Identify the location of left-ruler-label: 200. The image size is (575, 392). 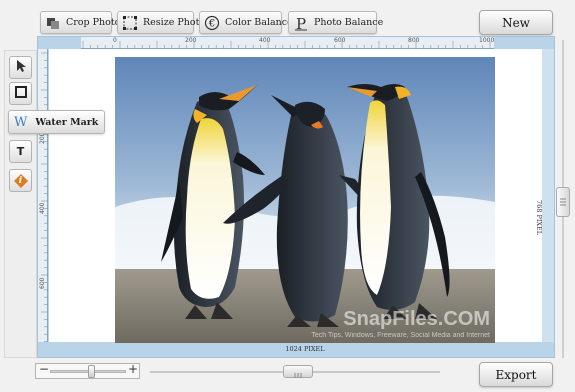
(42, 138).